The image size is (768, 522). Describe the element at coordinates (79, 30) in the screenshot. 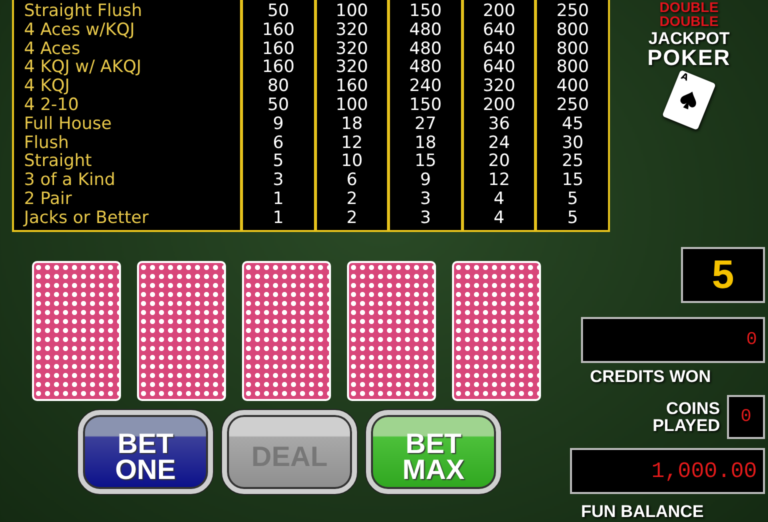

I see `hand-name: 4 Aces w/KQJ` at that location.